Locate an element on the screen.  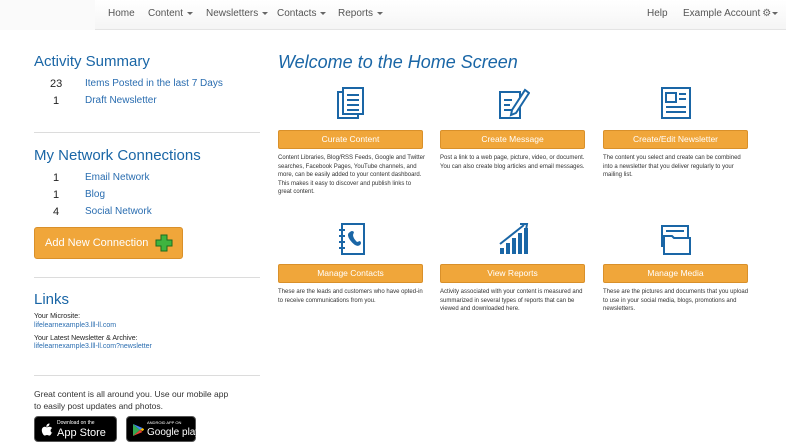
create-message-button: Create Message is located at coordinates (512, 139).